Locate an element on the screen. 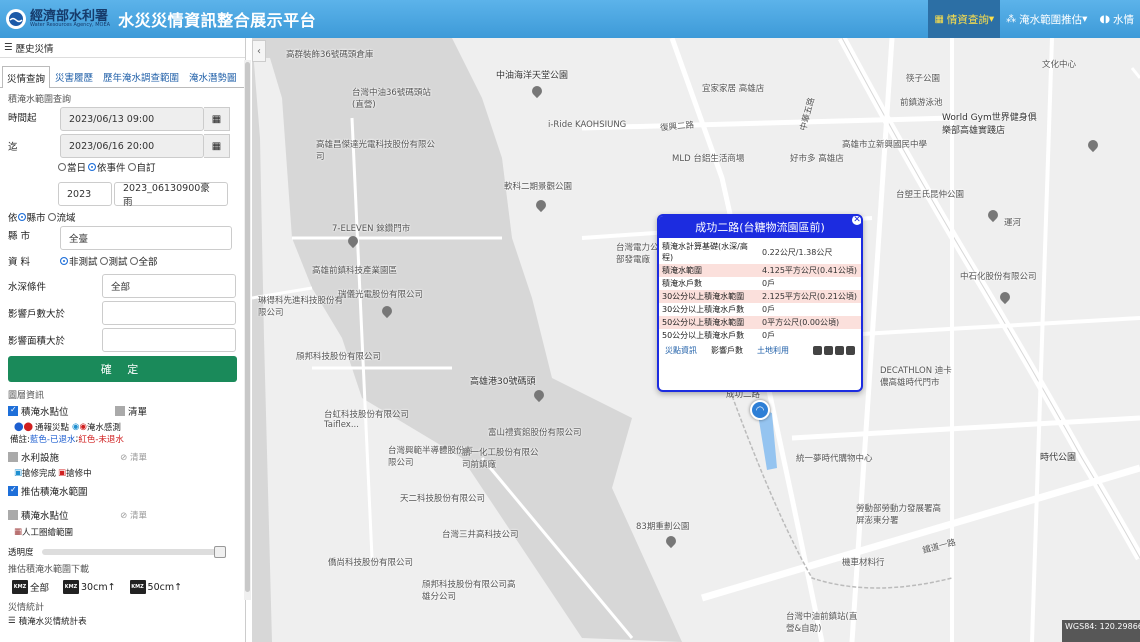 The image size is (1140, 642). download-all-kmz: KMZ 全部 is located at coordinates (30, 587).